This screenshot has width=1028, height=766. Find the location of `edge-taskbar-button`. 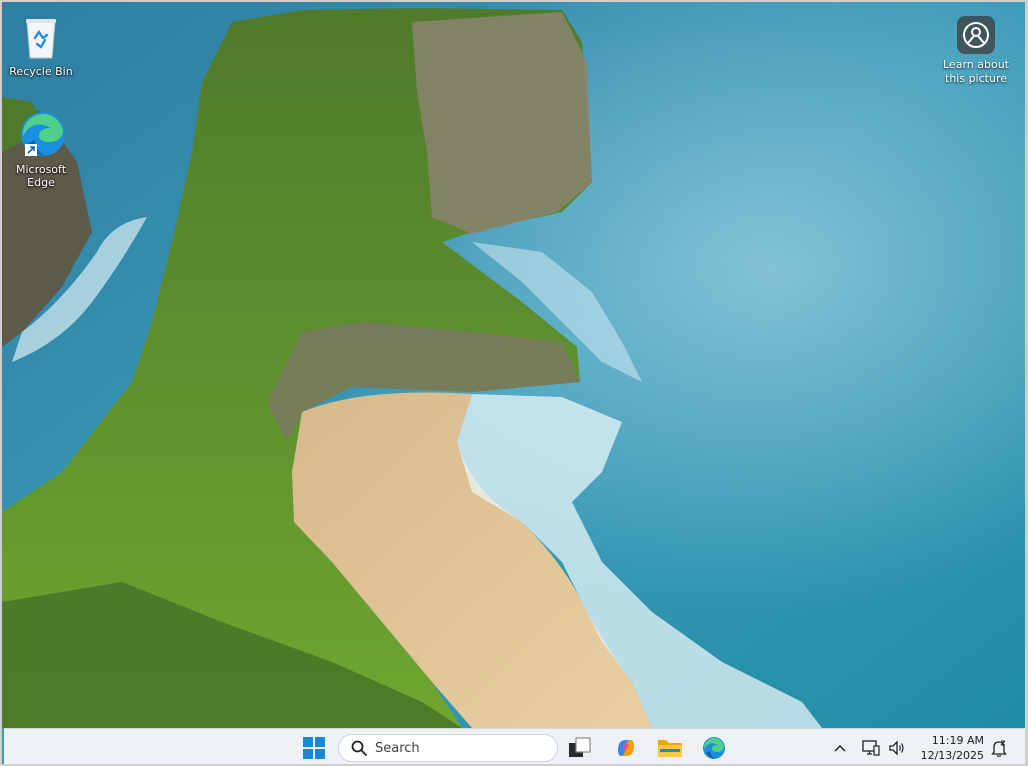

edge-taskbar-button is located at coordinates (714, 748).